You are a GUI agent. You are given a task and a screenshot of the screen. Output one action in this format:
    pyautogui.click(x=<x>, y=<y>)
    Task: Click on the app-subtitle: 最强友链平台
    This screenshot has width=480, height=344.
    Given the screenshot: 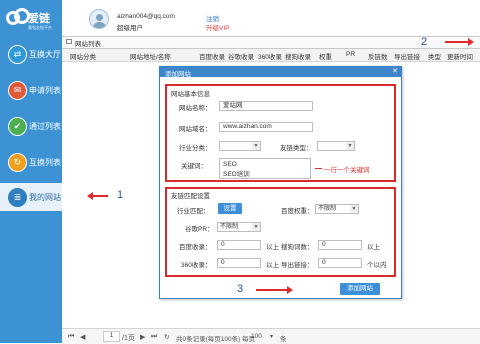 What is the action you would take?
    pyautogui.click(x=40, y=27)
    